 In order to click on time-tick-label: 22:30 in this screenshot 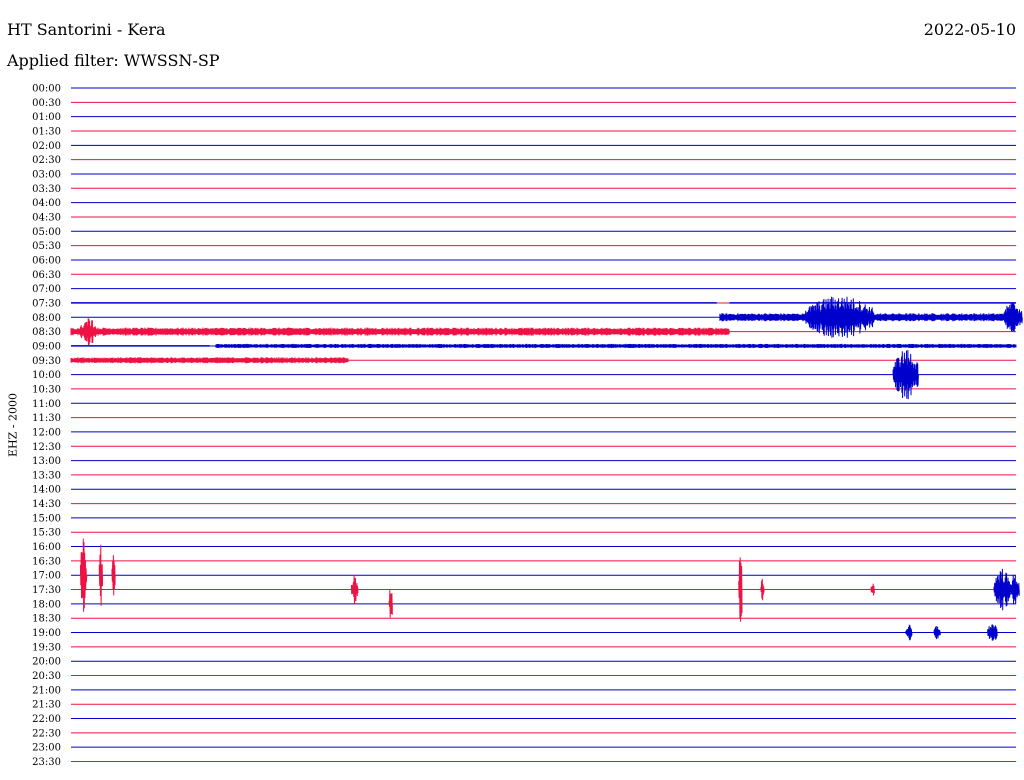, I will do `click(46, 733)`.